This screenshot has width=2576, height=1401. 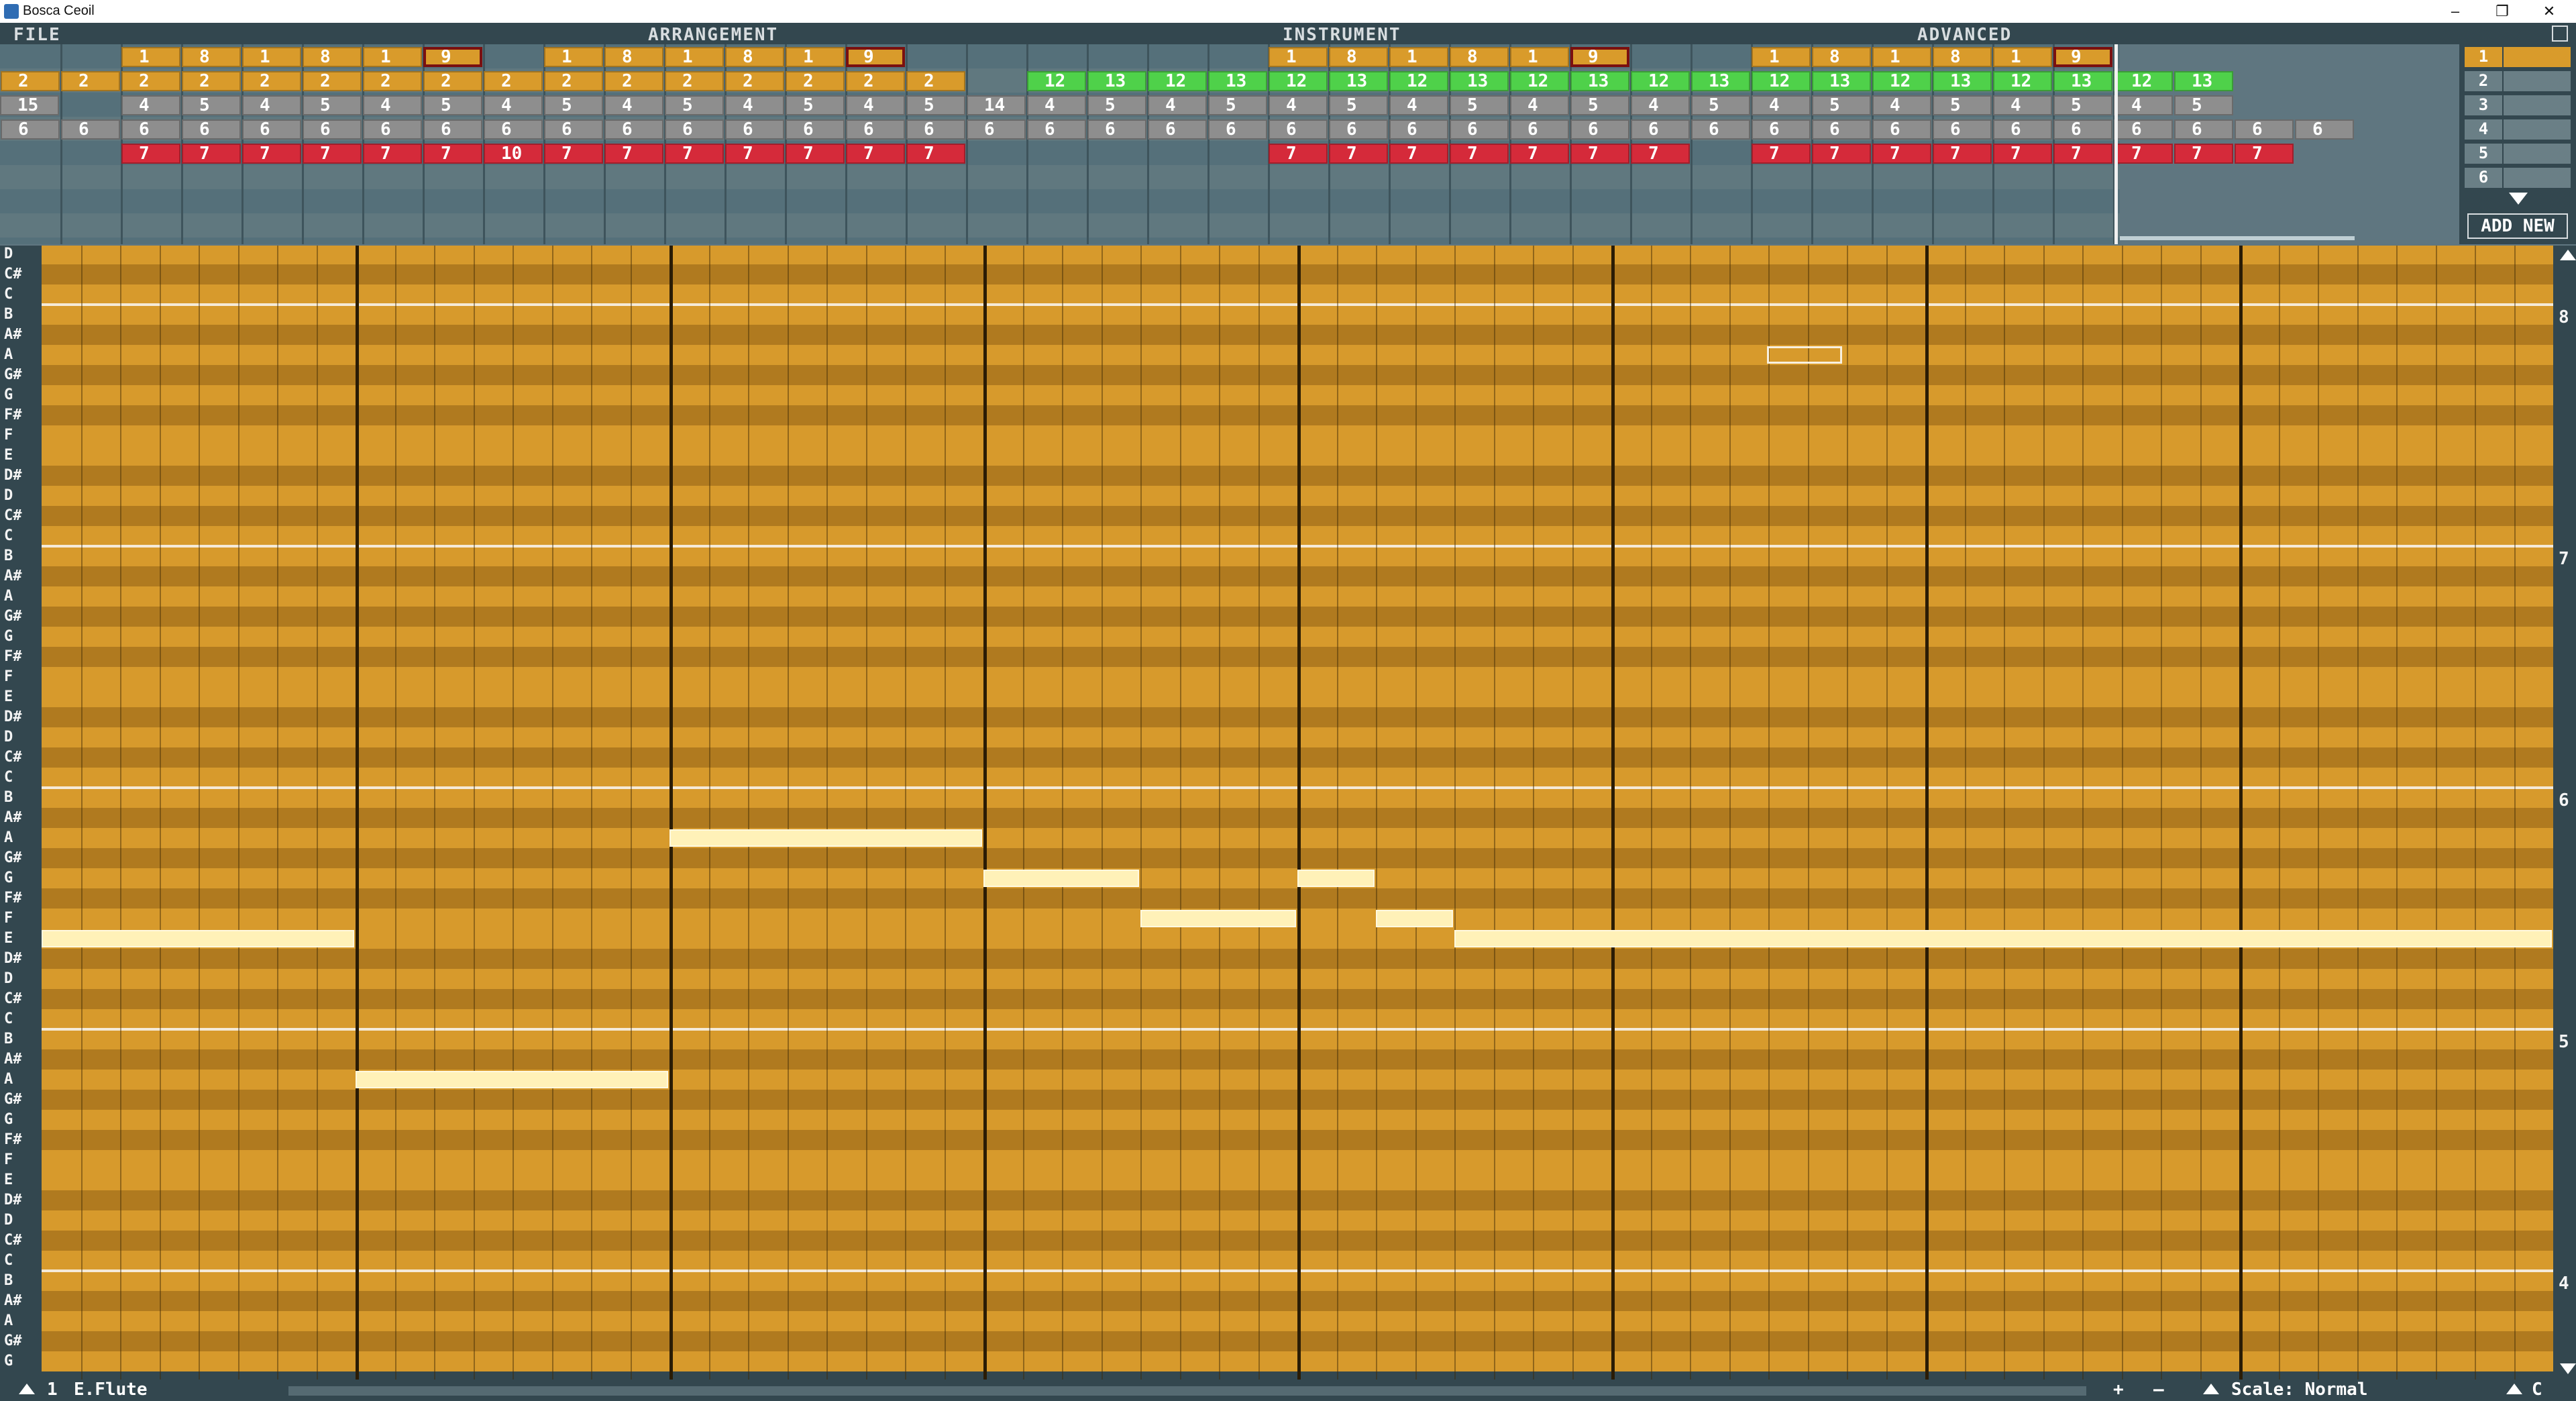 What do you see at coordinates (2299, 1390) in the screenshot?
I see `scale-selector: Scale: Normal` at bounding box center [2299, 1390].